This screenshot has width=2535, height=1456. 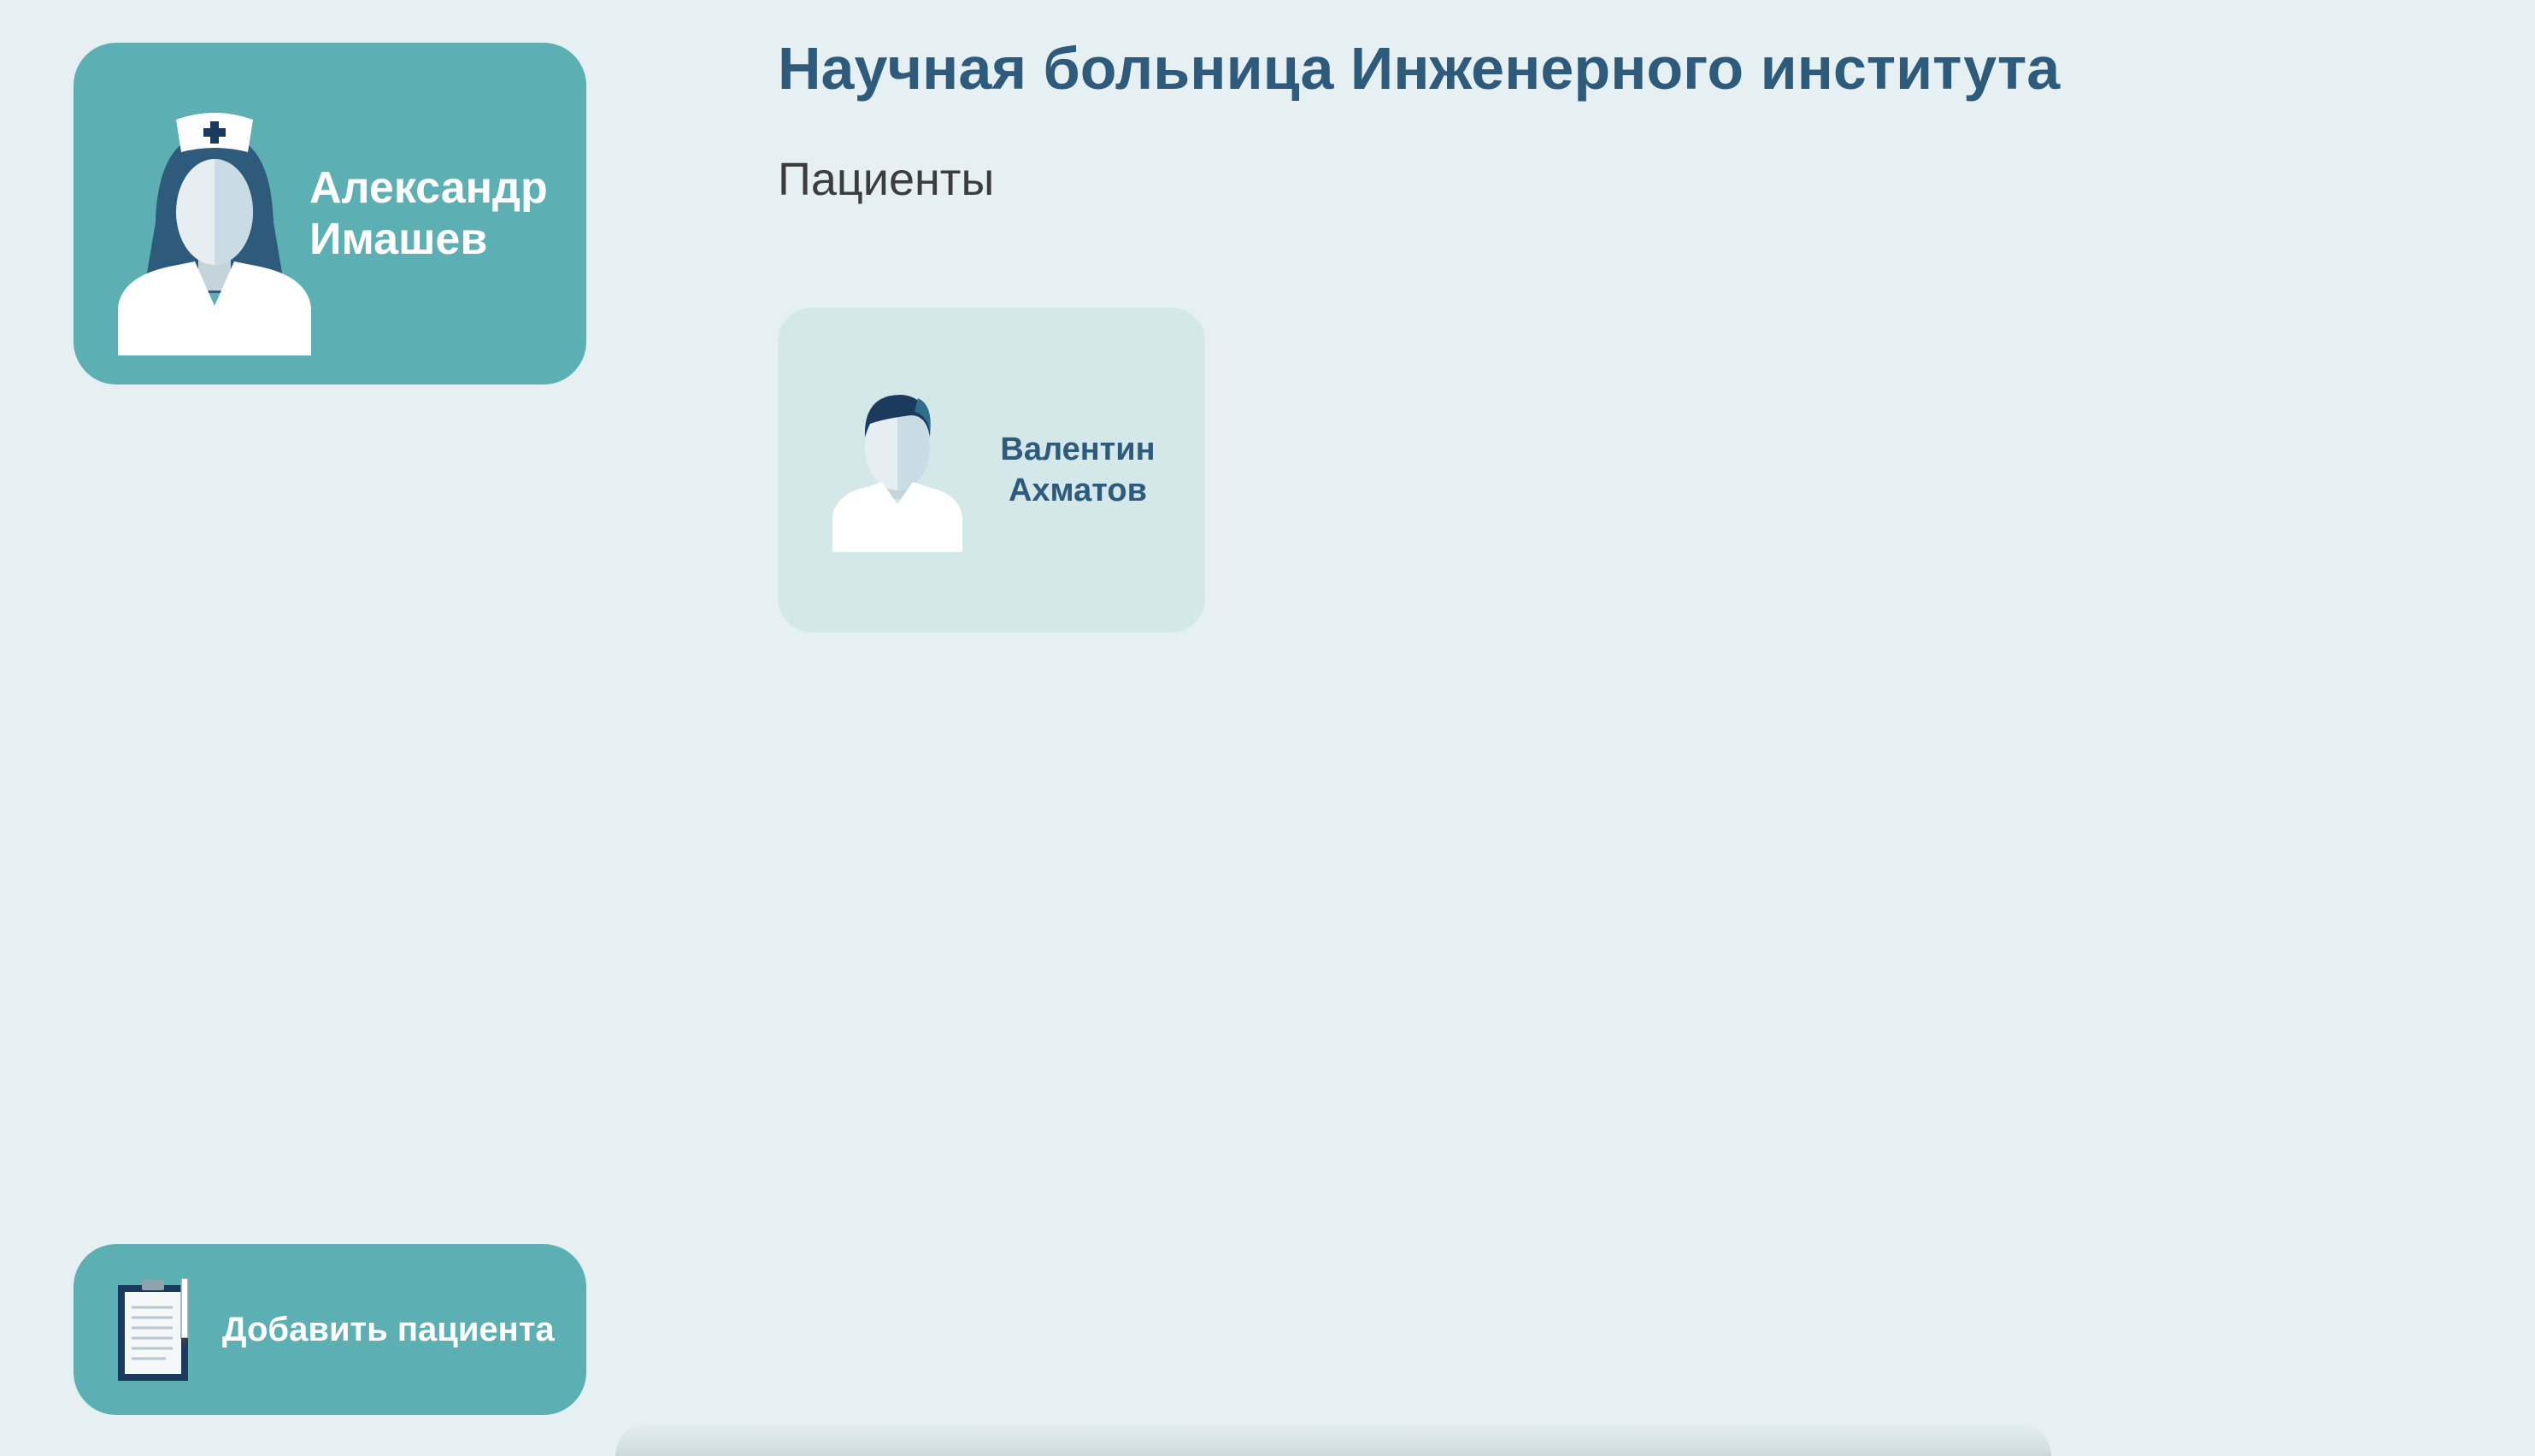 I want to click on user-profile-card: Александр Имашев, so click(x=330, y=214).